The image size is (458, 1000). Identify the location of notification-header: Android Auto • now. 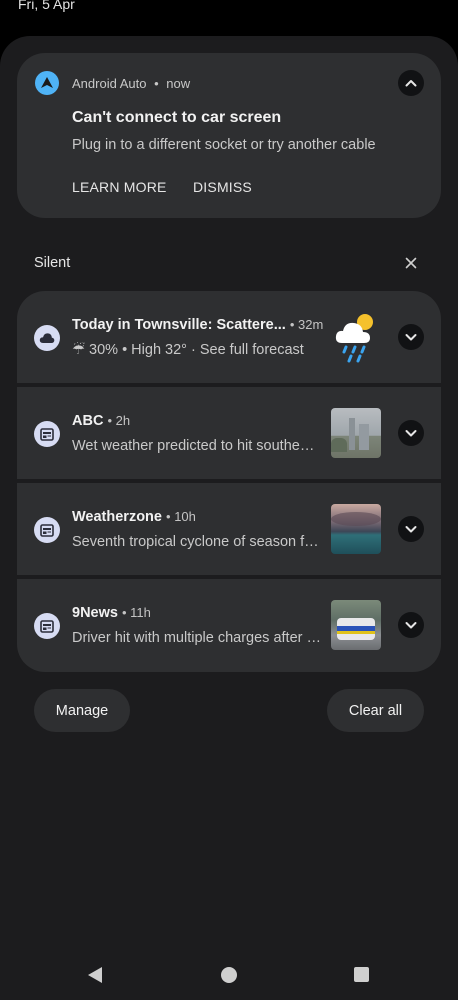
(131, 83).